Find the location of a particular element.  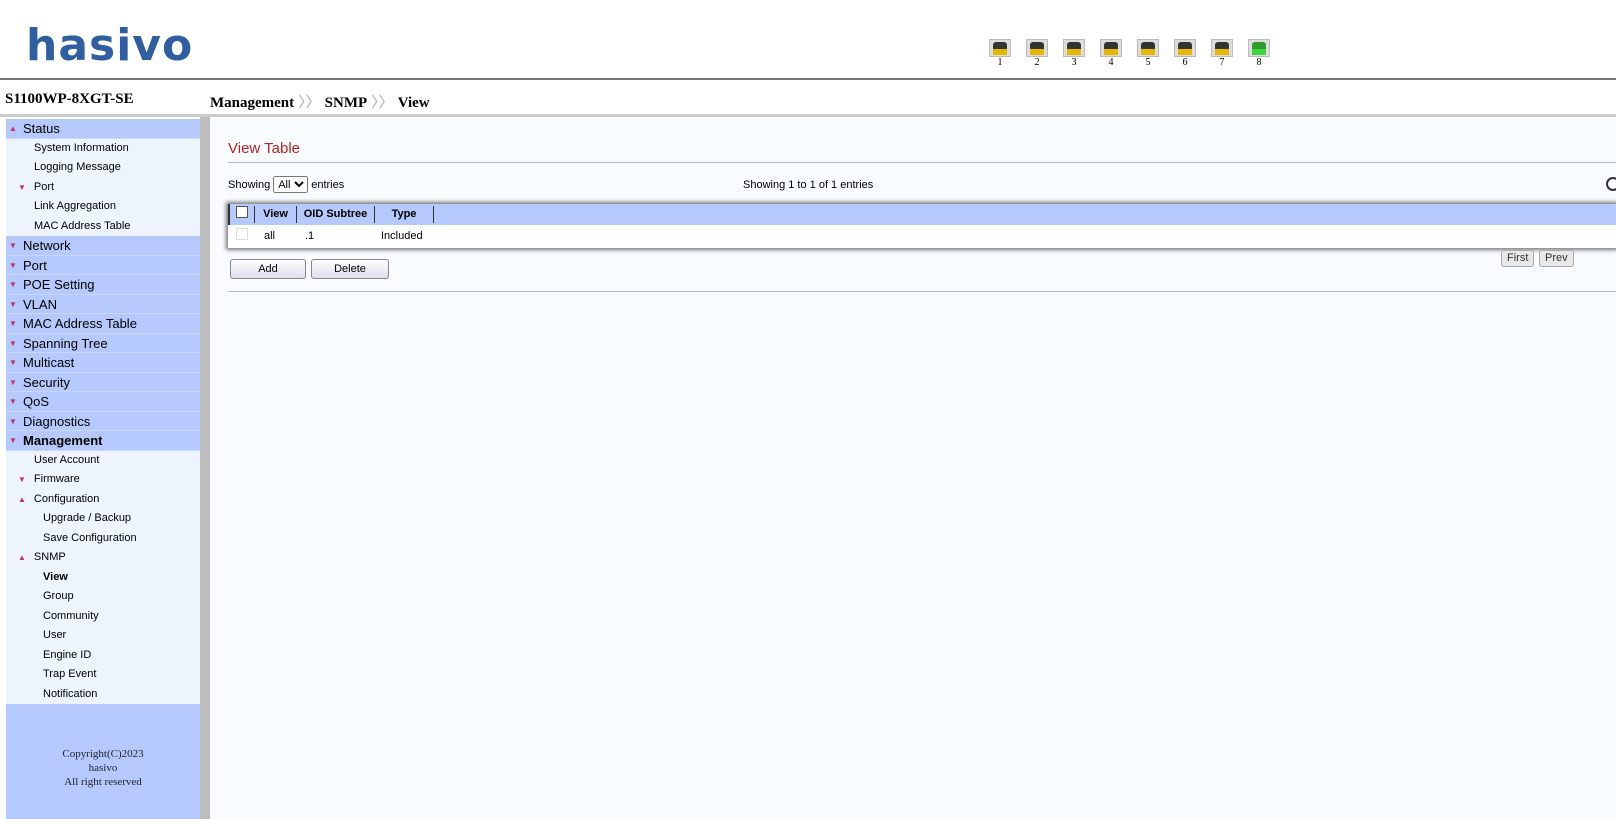

sidebar-item-label: POE Setting is located at coordinates (59, 284).